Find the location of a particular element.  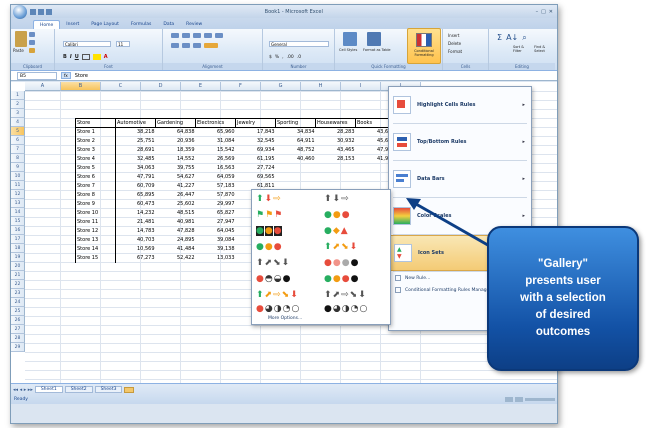

table-cell: 27,724 is located at coordinates (256, 168).